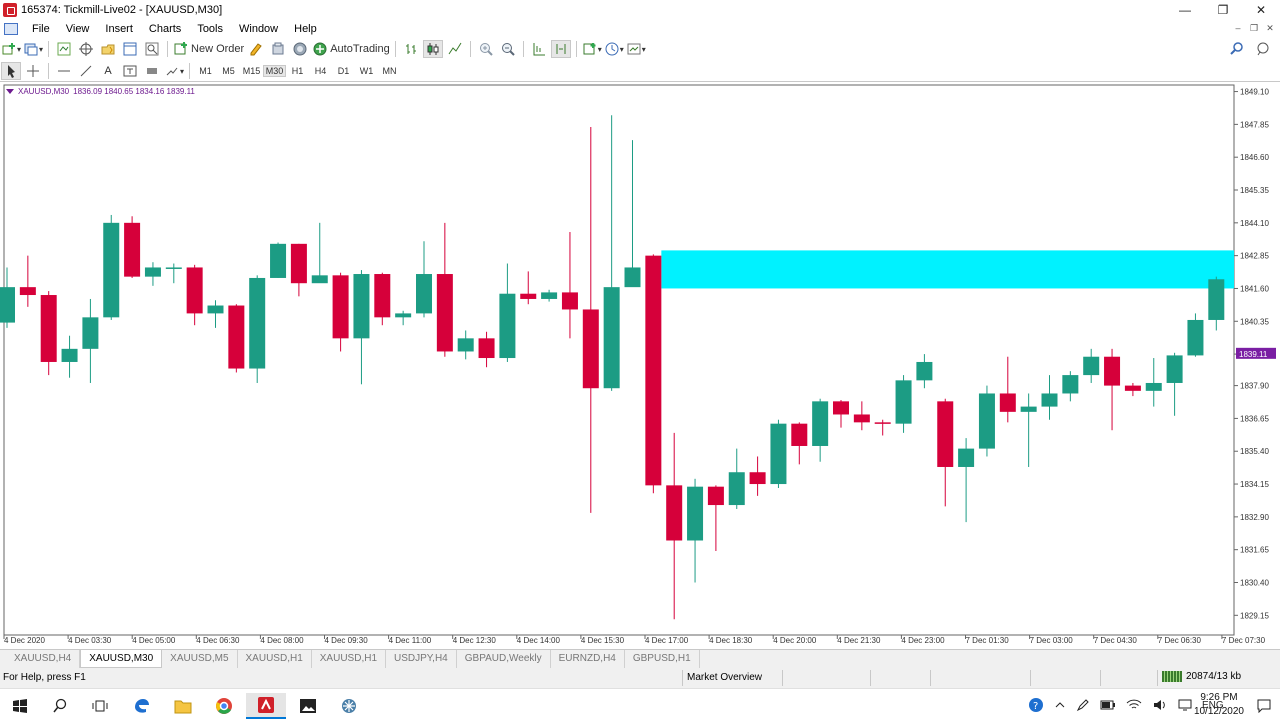  Describe the element at coordinates (64, 49) in the screenshot. I see `market-watch-icon` at that location.